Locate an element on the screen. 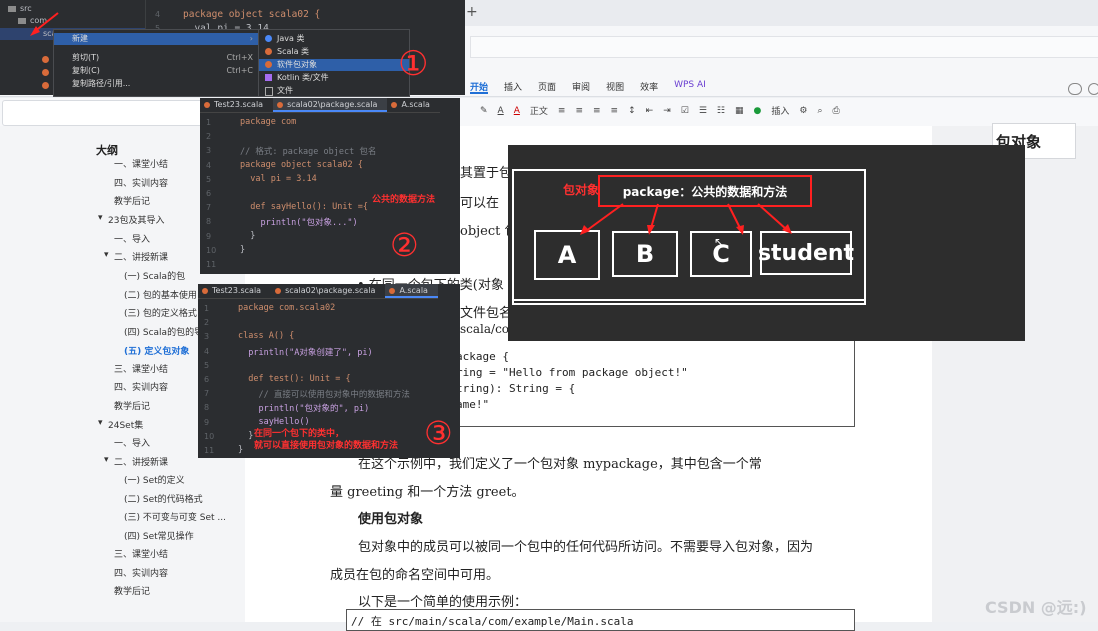 The height and width of the screenshot is (631, 1098). insert-button: 插入 is located at coordinates (780, 110).